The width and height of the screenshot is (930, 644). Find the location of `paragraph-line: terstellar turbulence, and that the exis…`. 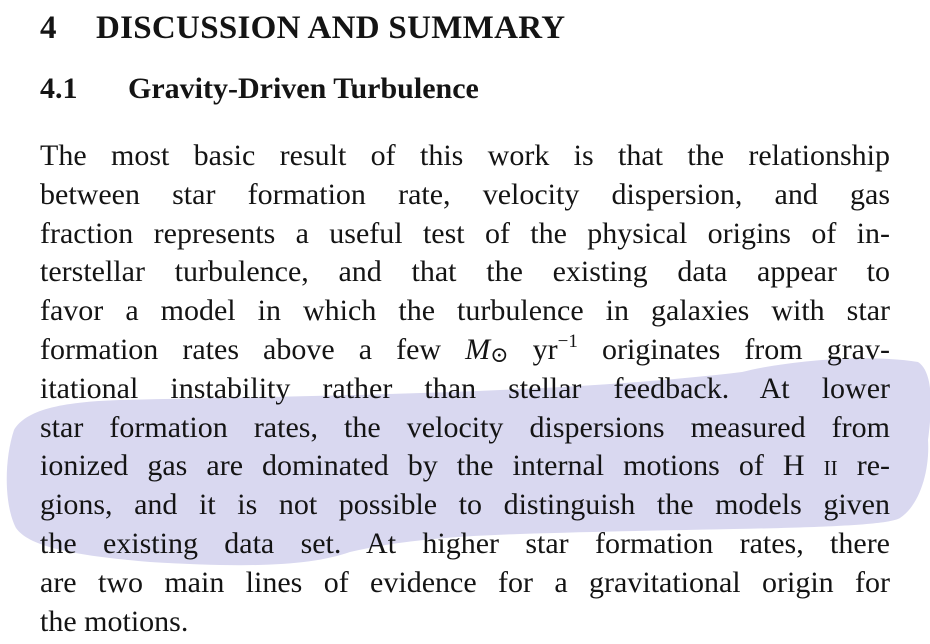

paragraph-line: terstellar turbulence, and that the exis… is located at coordinates (465, 272).